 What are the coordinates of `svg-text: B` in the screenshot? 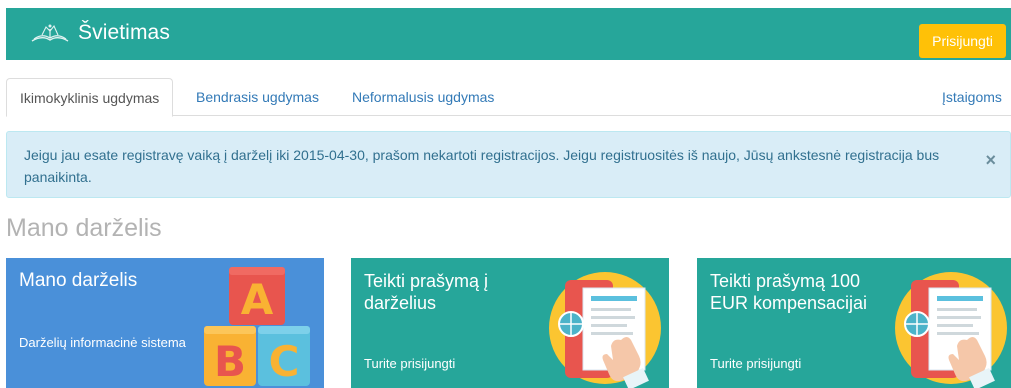 It's located at (230, 361).